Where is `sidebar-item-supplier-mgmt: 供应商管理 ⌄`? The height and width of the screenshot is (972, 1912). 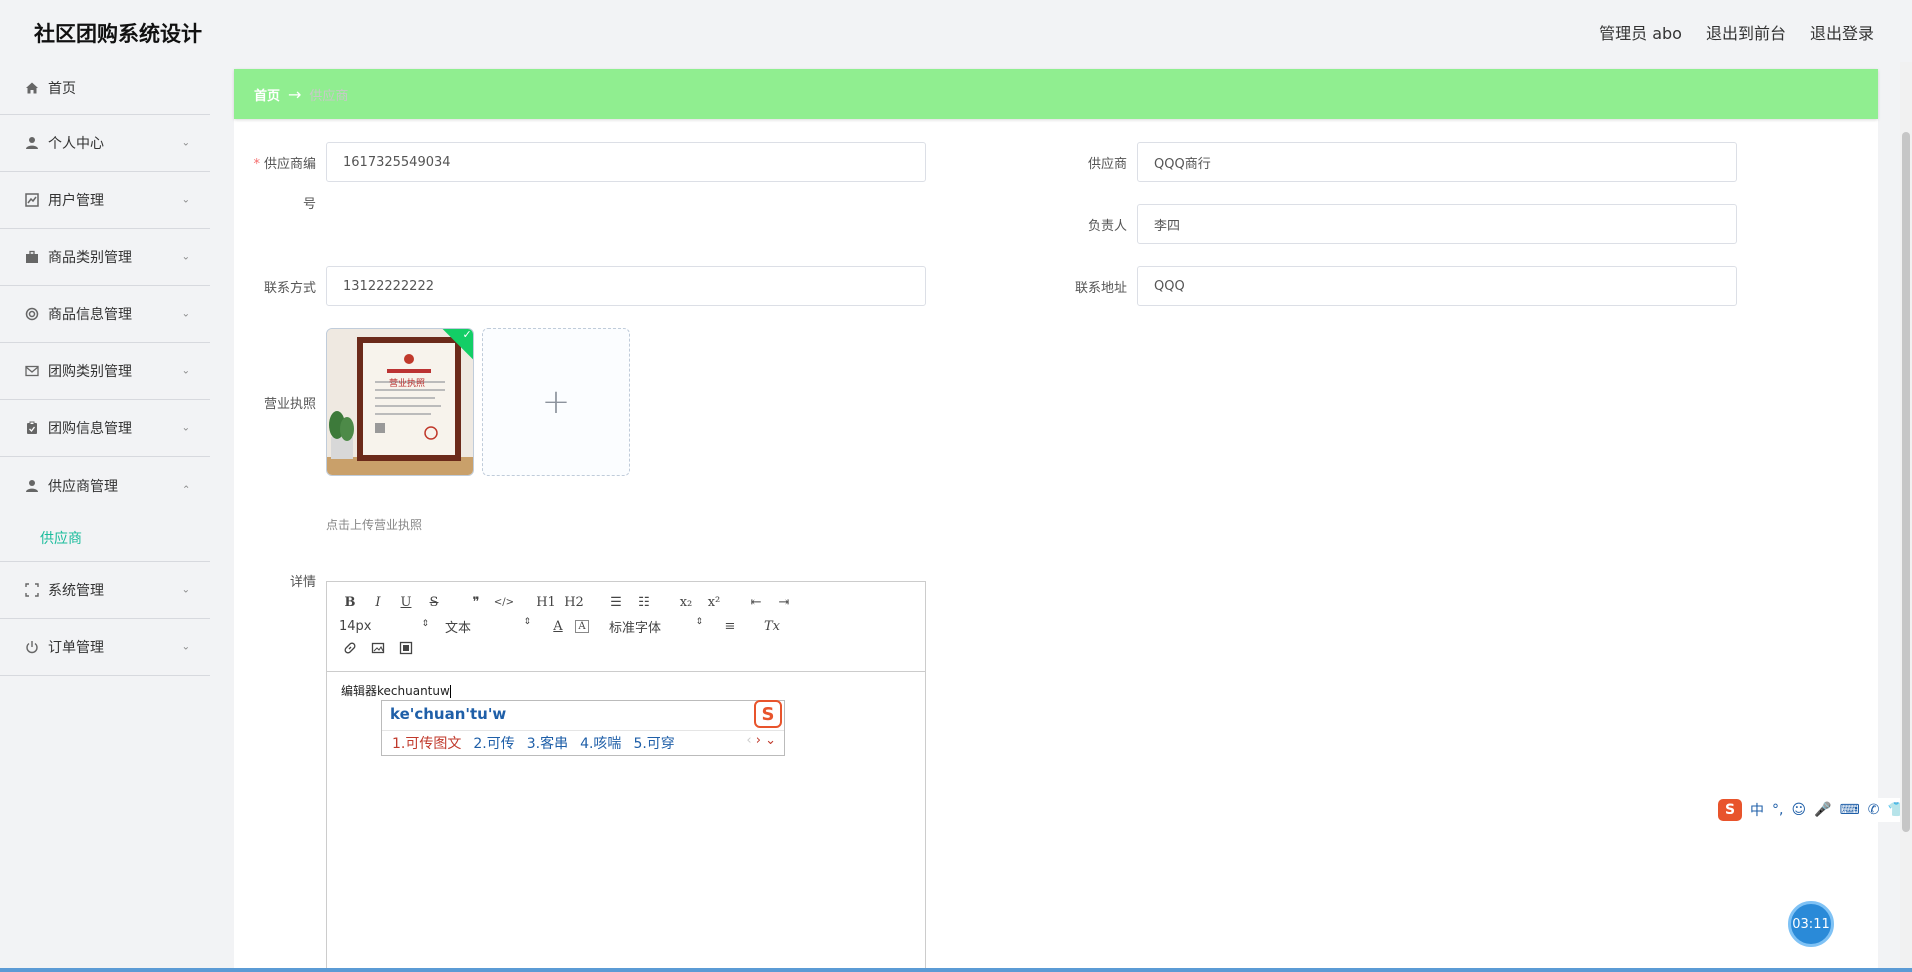
sidebar-item-supplier-mgmt: 供应商管理 ⌄ is located at coordinates (105, 485).